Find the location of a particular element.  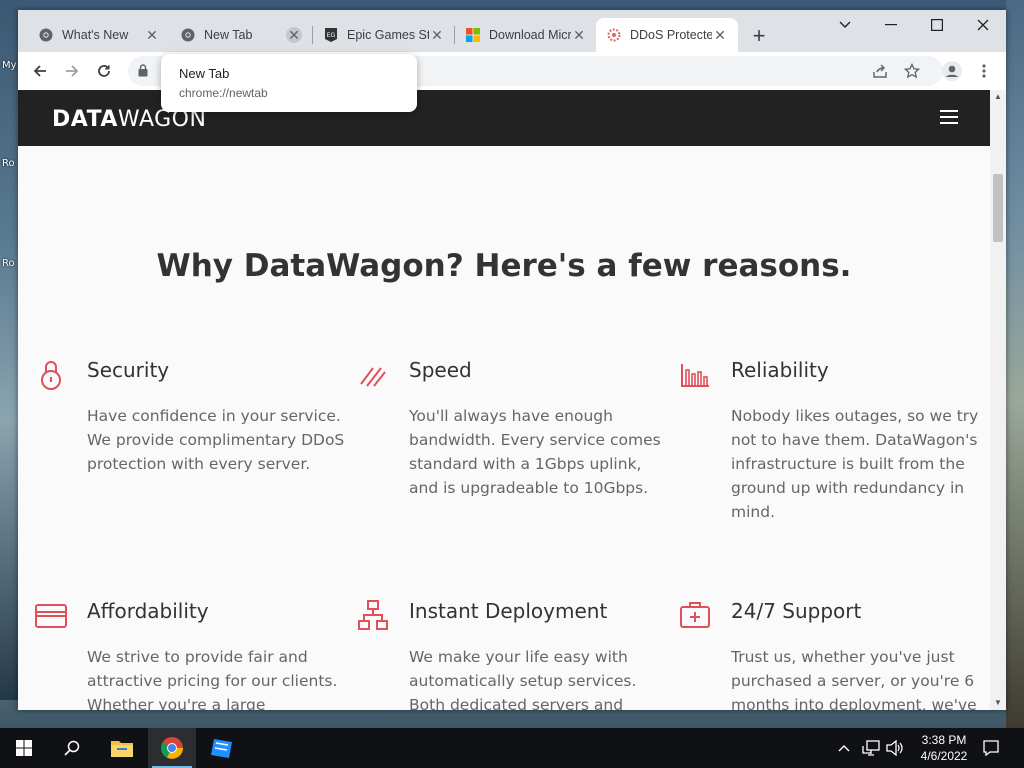

tab-download-microsoft: Download Microsoft ✕ is located at coordinates (526, 35).